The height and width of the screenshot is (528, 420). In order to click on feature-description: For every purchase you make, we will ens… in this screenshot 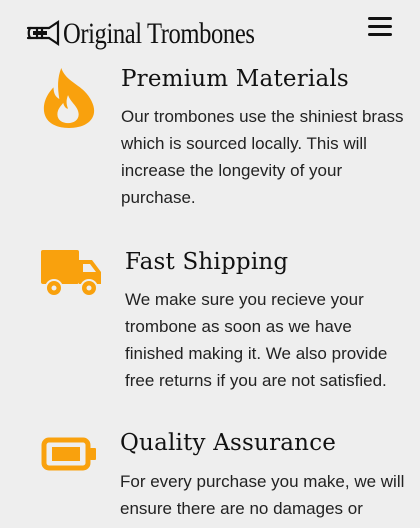, I will do `click(262, 495)`.